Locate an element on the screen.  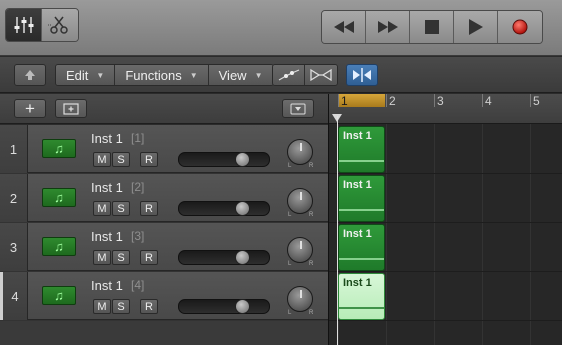
editor-button is located at coordinates (60, 25).